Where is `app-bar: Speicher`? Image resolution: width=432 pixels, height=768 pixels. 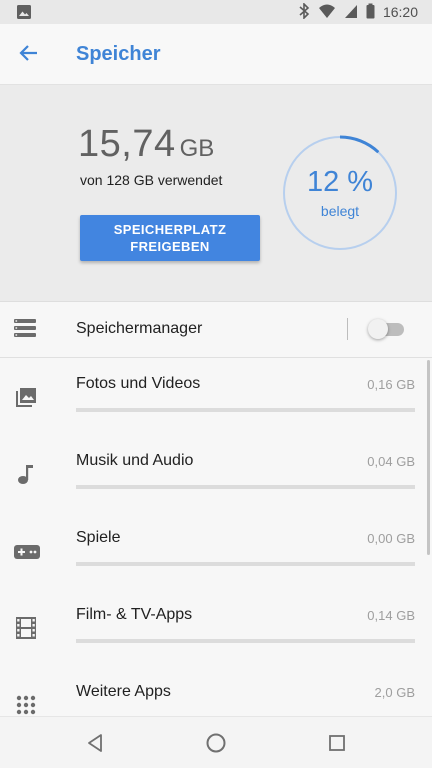
app-bar: Speicher is located at coordinates (216, 54).